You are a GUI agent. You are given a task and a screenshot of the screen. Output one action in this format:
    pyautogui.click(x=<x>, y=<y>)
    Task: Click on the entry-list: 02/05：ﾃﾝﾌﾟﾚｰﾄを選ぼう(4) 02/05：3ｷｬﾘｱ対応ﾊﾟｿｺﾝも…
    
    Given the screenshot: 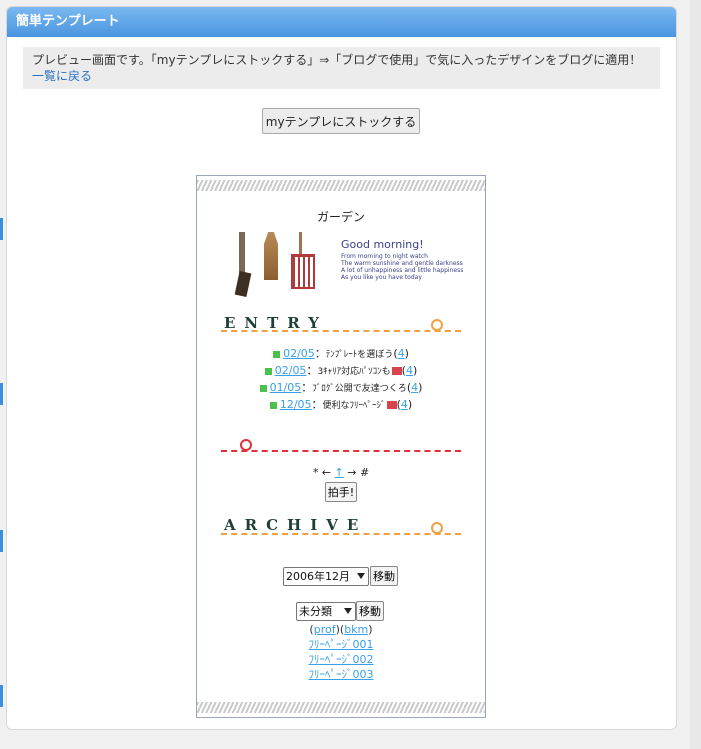 What is the action you would take?
    pyautogui.click(x=341, y=380)
    